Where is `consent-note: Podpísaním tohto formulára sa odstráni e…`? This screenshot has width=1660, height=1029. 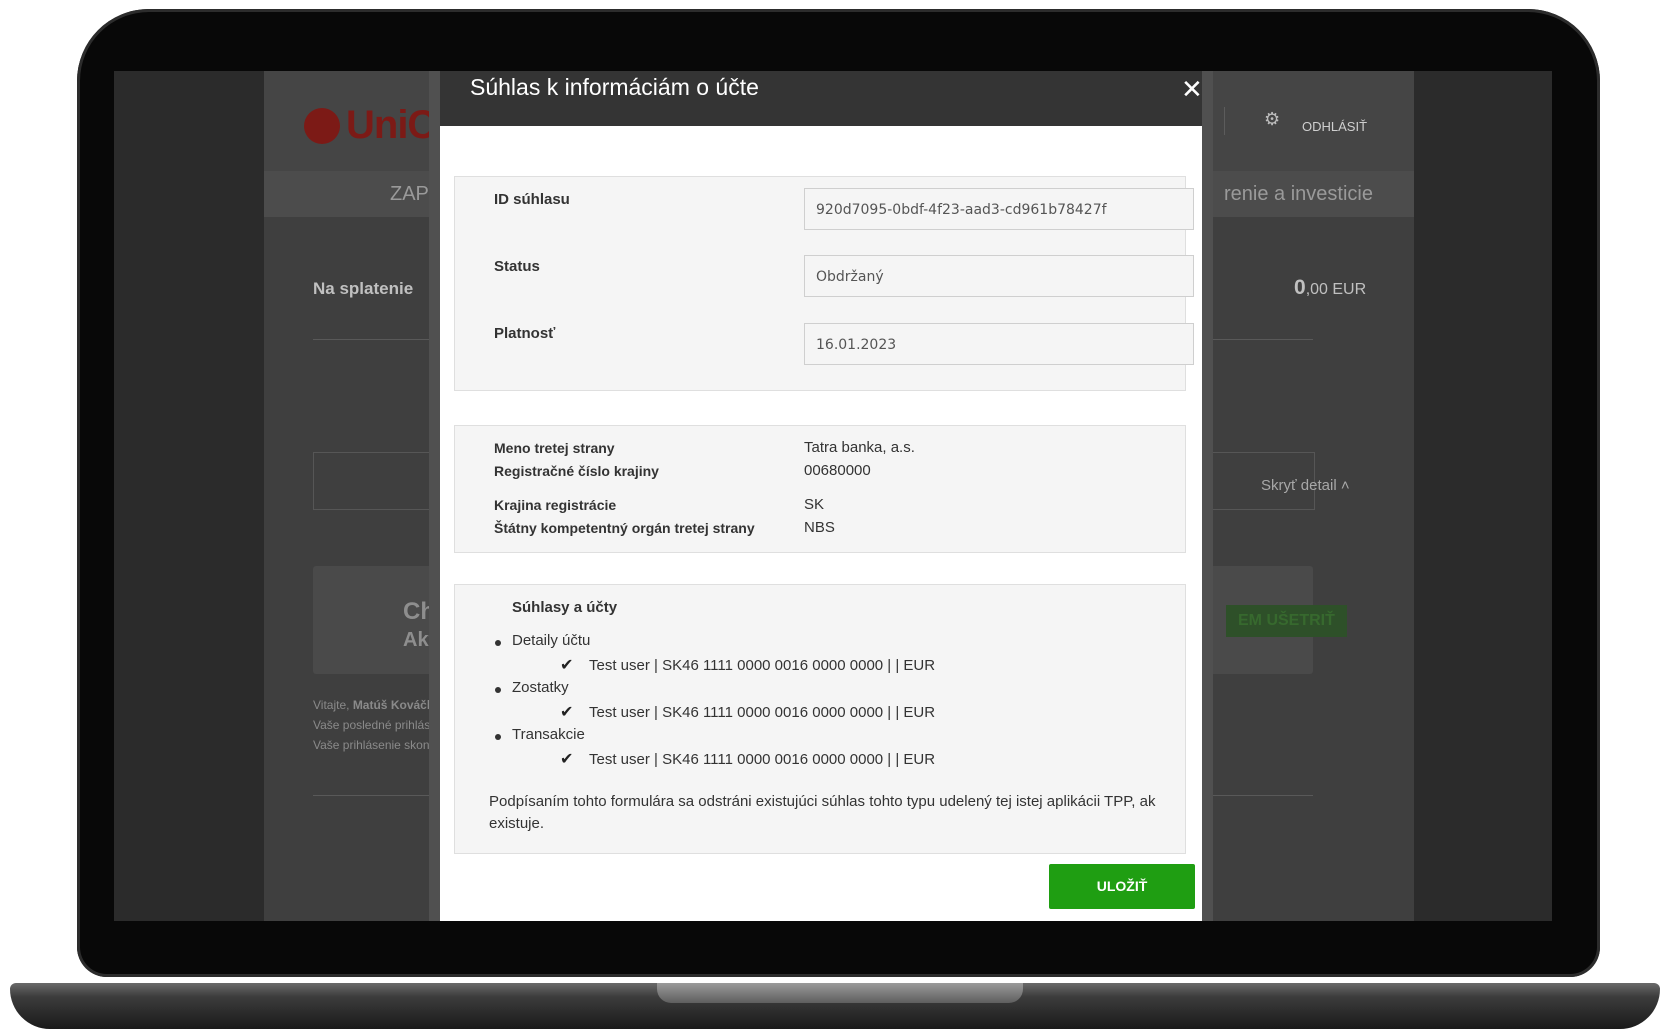 consent-note: Podpísaním tohto formulára sa odstráni e… is located at coordinates (822, 812).